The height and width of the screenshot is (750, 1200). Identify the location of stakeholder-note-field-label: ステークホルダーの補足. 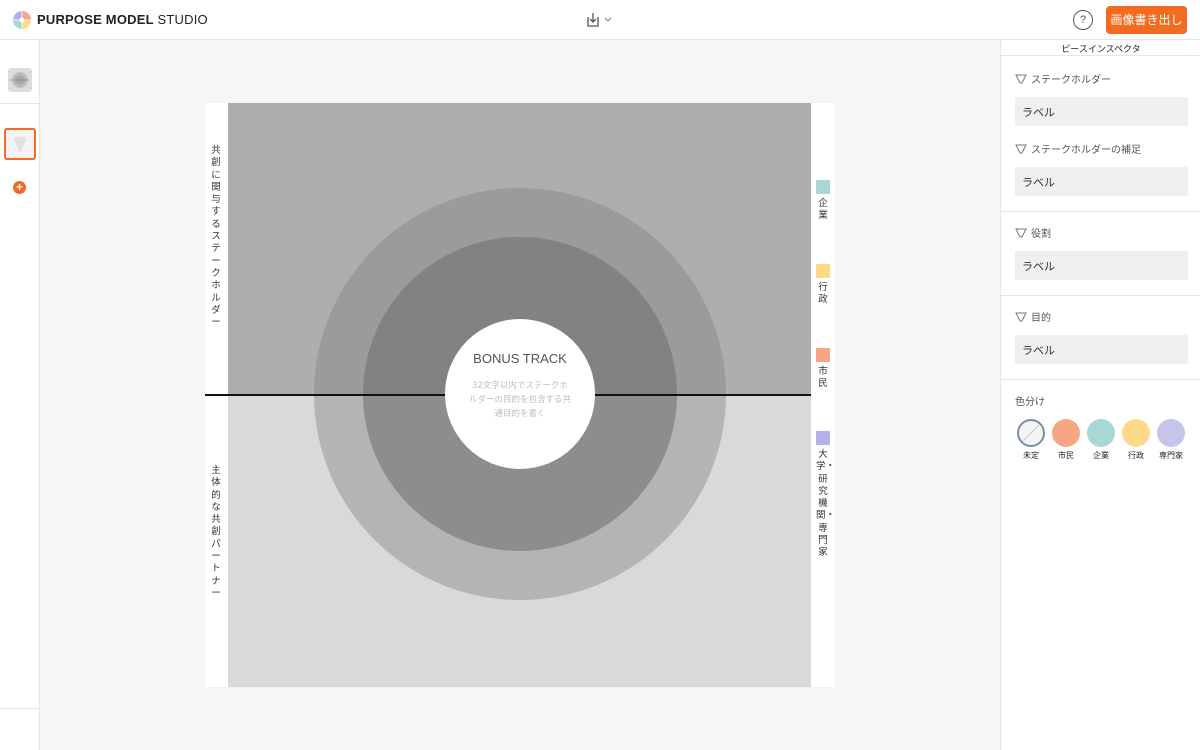
(1078, 148).